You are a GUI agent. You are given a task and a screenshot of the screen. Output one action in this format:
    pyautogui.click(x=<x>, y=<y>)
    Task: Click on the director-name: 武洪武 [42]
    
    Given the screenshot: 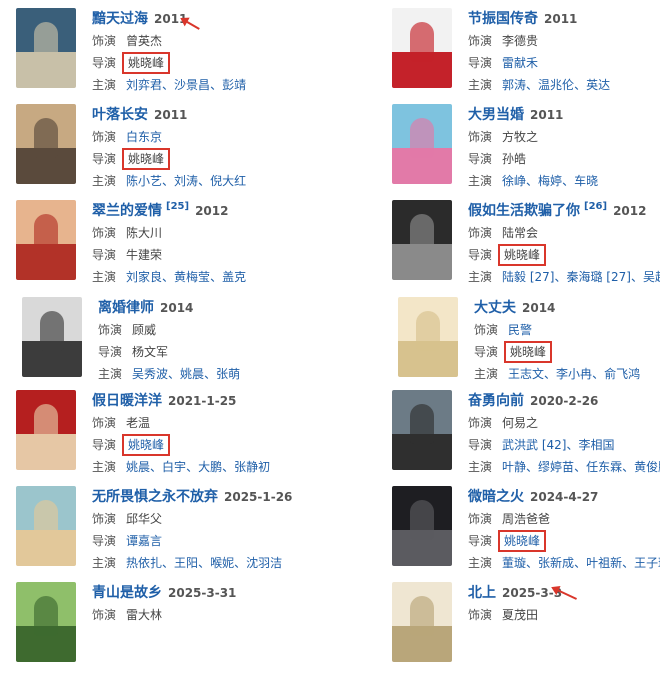 What is the action you would take?
    pyautogui.click(x=534, y=445)
    